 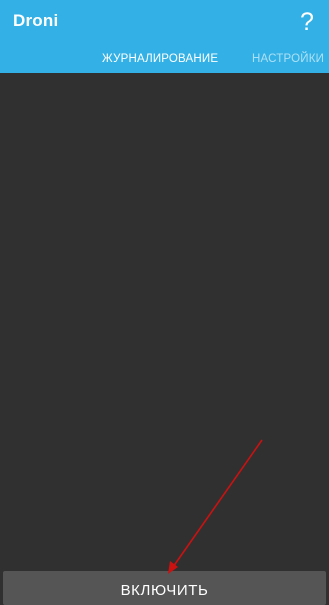 What do you see at coordinates (288, 59) in the screenshot?
I see `tab-settings: НАСТРОЙКИ` at bounding box center [288, 59].